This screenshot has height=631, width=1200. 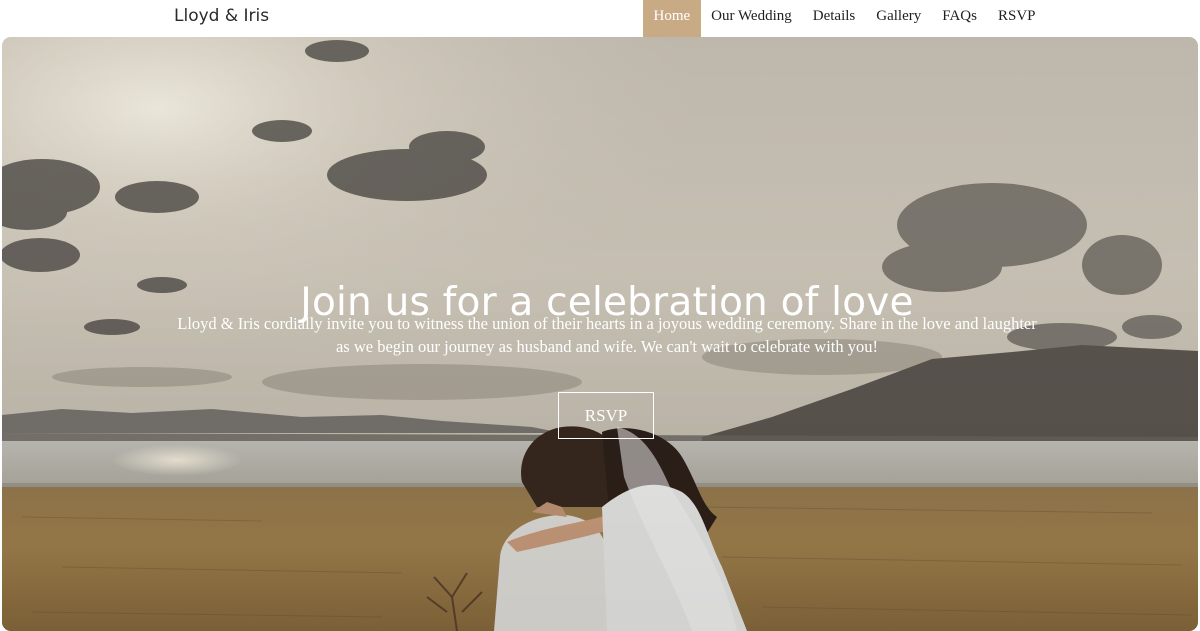 What do you see at coordinates (221, 16) in the screenshot?
I see `site-brand: Lloyd & Iris` at bounding box center [221, 16].